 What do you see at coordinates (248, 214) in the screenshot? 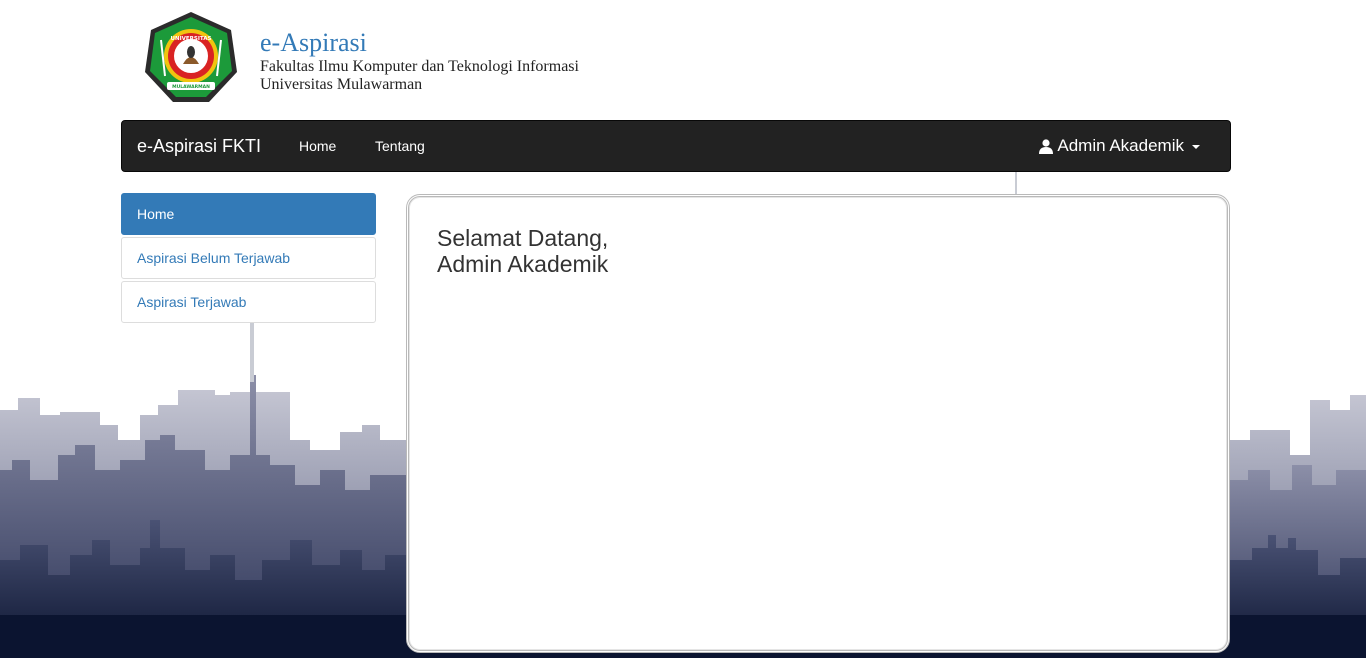
I see `sidebar-item-home: Home` at bounding box center [248, 214].